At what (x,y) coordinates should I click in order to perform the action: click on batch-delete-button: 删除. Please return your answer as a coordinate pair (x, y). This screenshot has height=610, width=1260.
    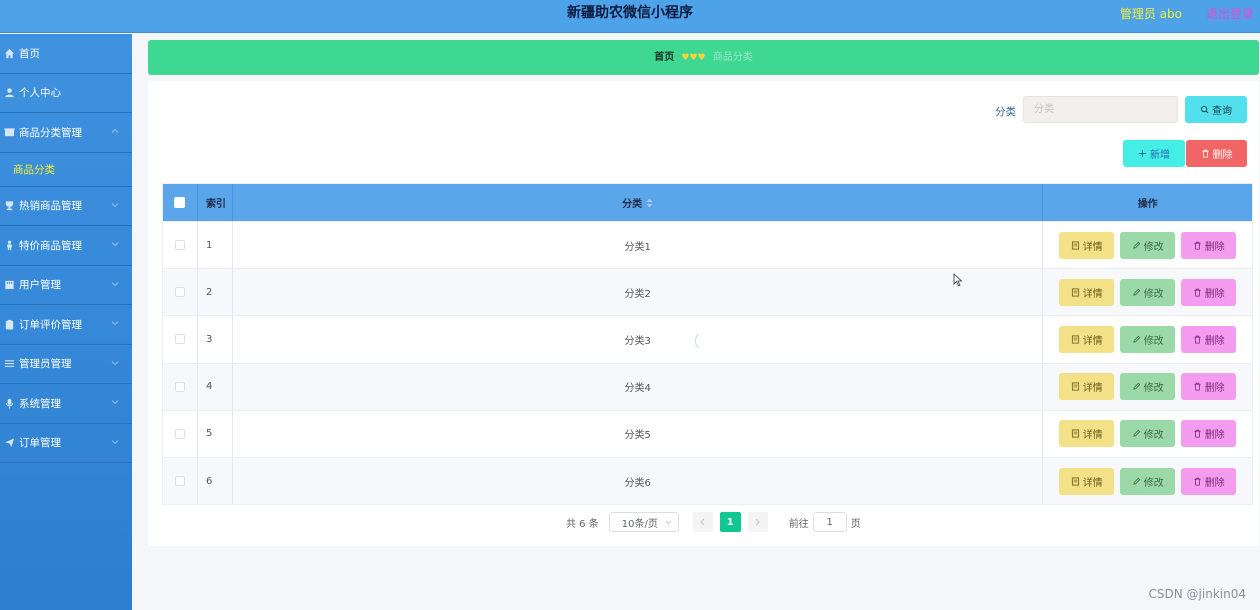
    Looking at the image, I should click on (1216, 153).